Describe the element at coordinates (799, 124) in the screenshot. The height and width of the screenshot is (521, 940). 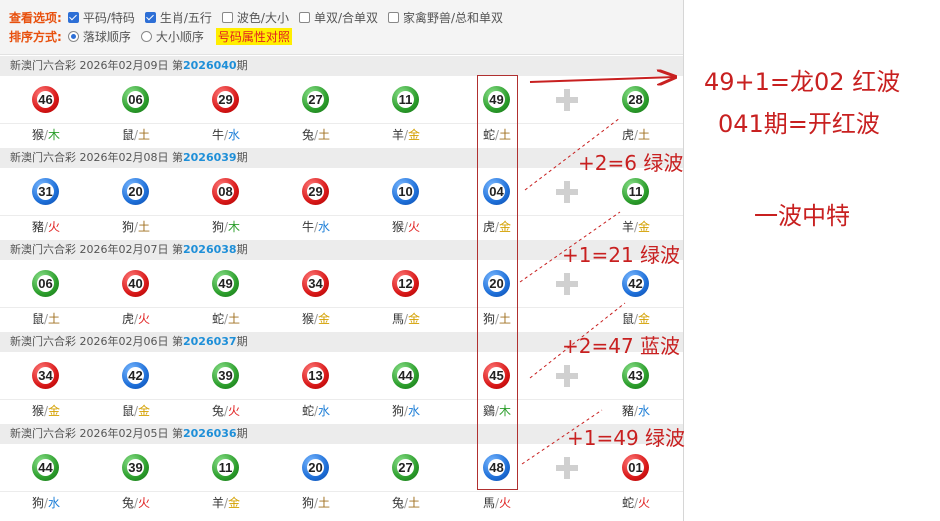
I see `prediction-result: 041期=开红波` at that location.